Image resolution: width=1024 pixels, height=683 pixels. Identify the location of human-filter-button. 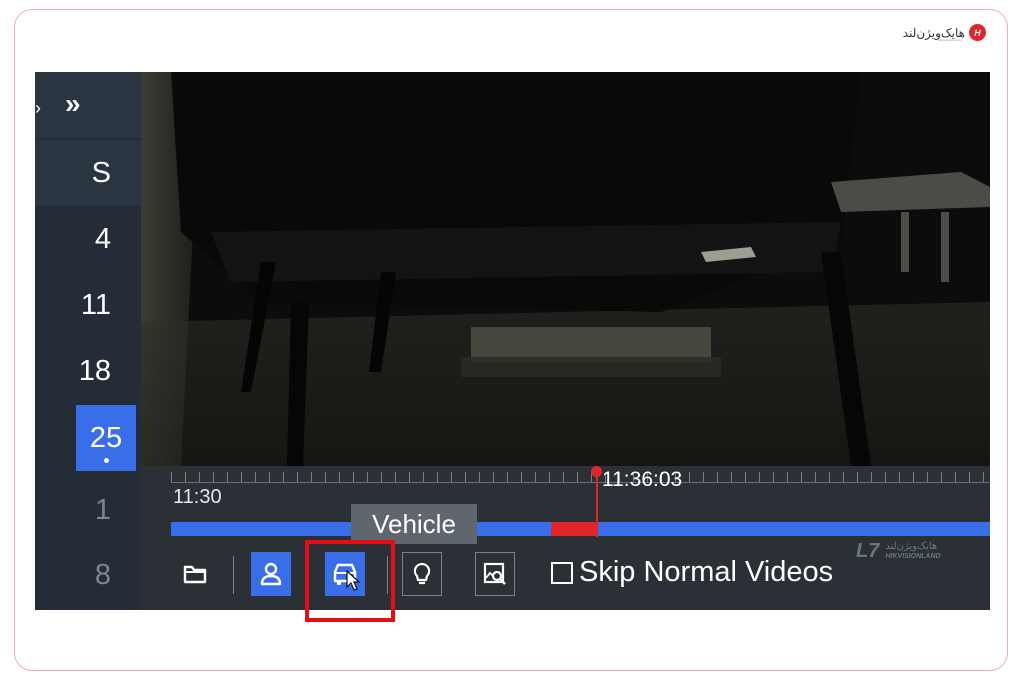
(271, 574).